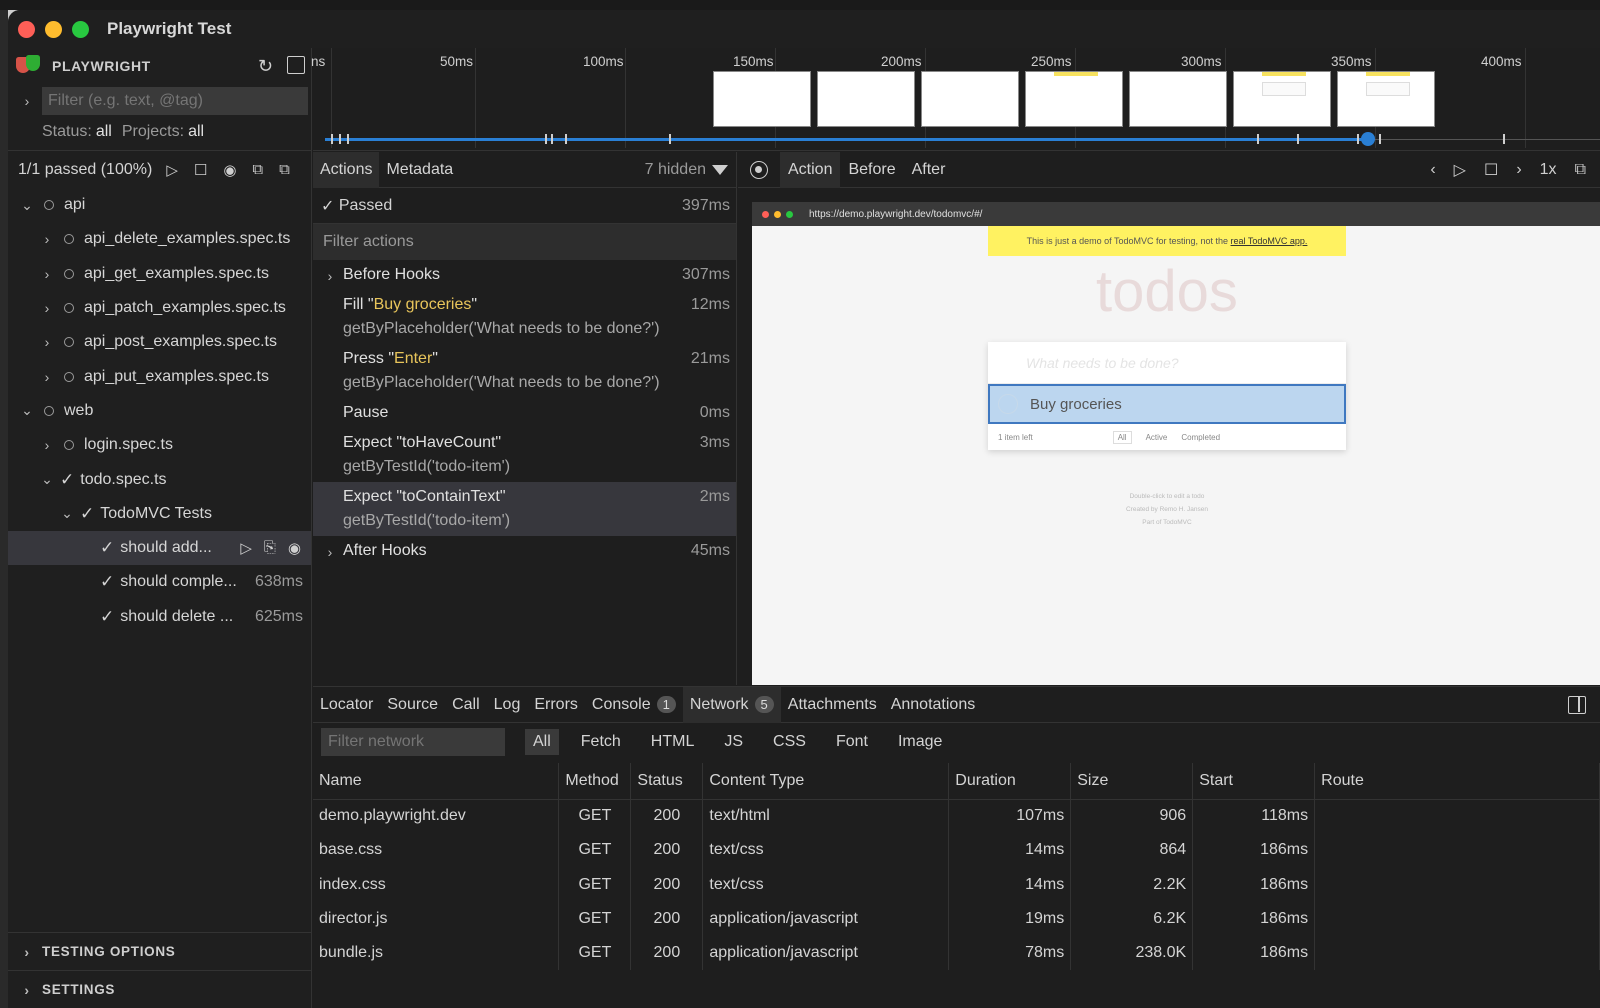  I want to click on network-filter-input, so click(413, 742).